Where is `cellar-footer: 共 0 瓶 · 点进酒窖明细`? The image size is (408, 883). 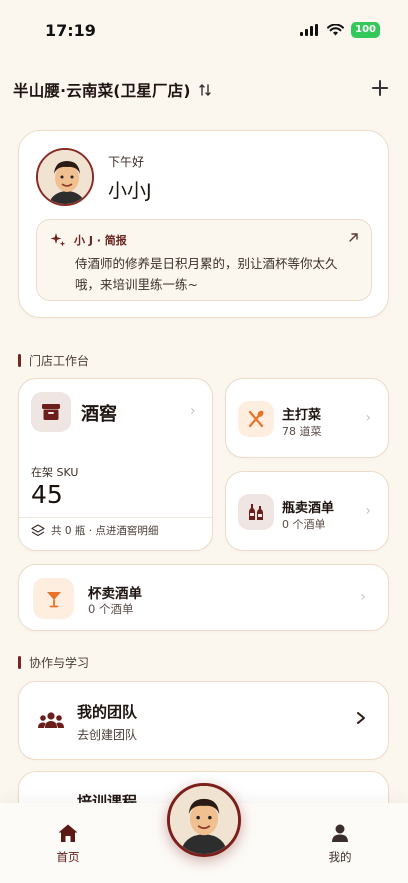 cellar-footer: 共 0 瓶 · 点进酒窖明细 is located at coordinates (94, 530).